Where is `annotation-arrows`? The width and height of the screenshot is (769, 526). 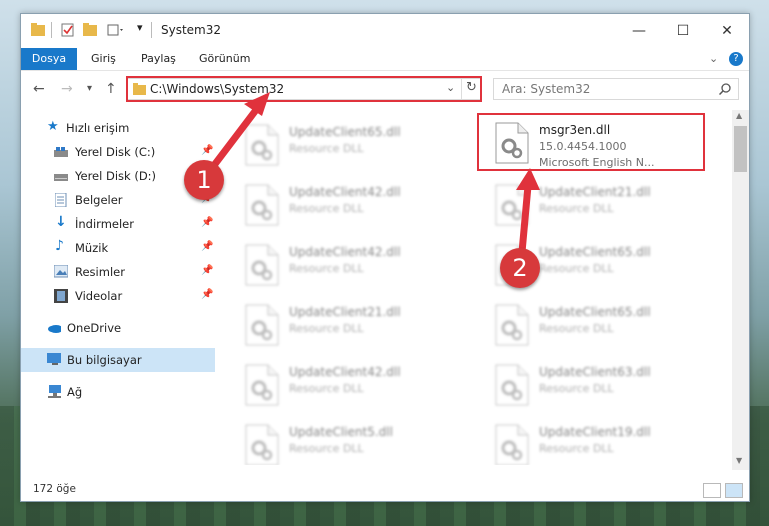 annotation-arrows is located at coordinates (374, 174).